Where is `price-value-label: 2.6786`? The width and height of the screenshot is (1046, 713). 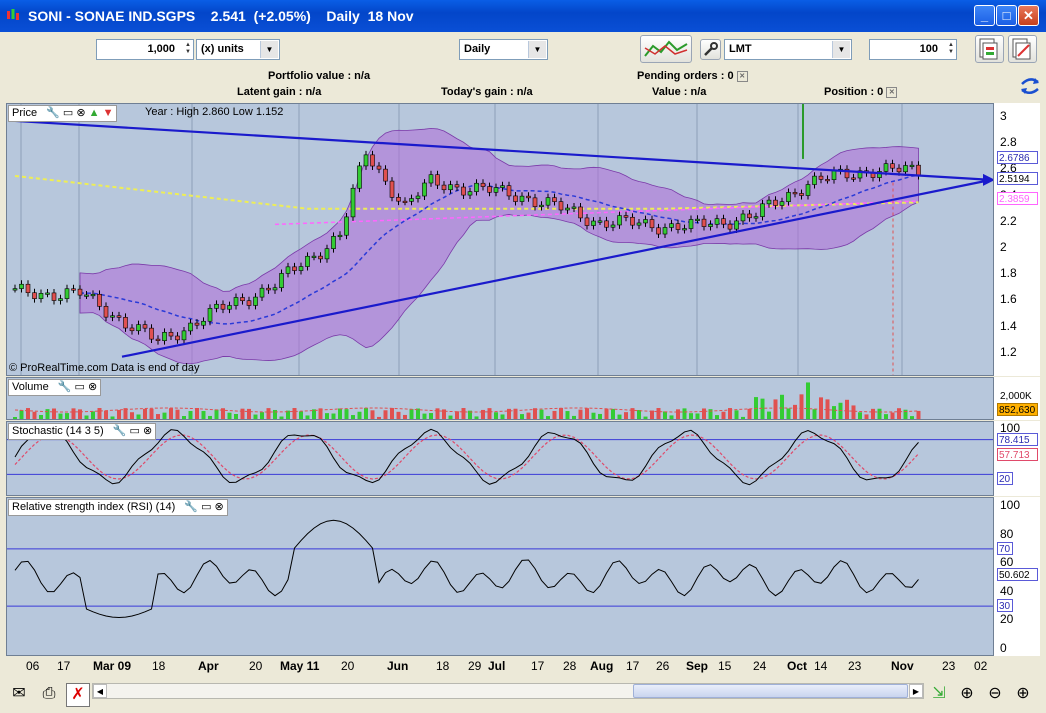
price-value-label: 2.6786 is located at coordinates (1017, 157).